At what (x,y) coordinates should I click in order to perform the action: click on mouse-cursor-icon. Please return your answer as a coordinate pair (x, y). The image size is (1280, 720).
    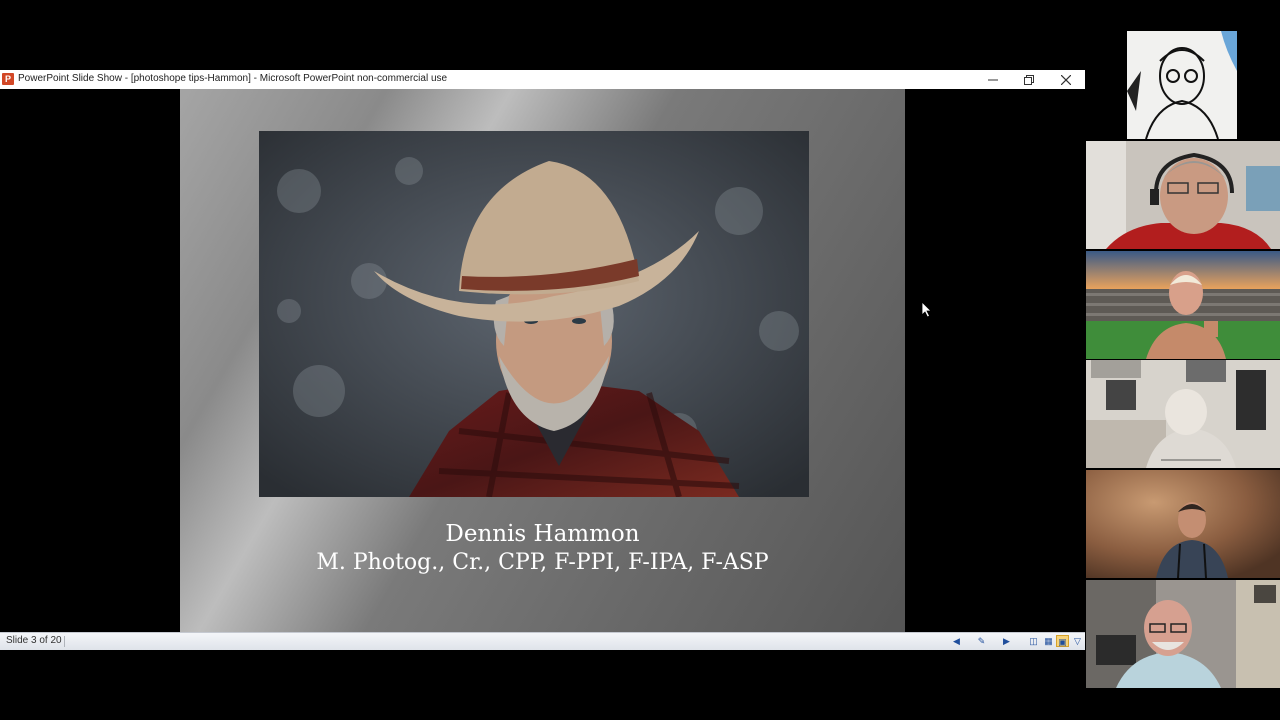
    Looking at the image, I should click on (927, 310).